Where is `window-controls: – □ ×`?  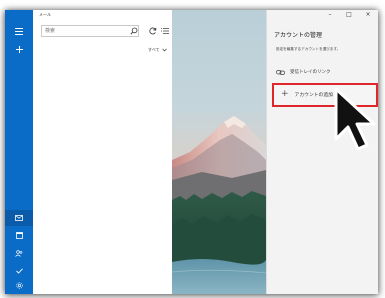 window-controls: – □ × is located at coordinates (348, 15).